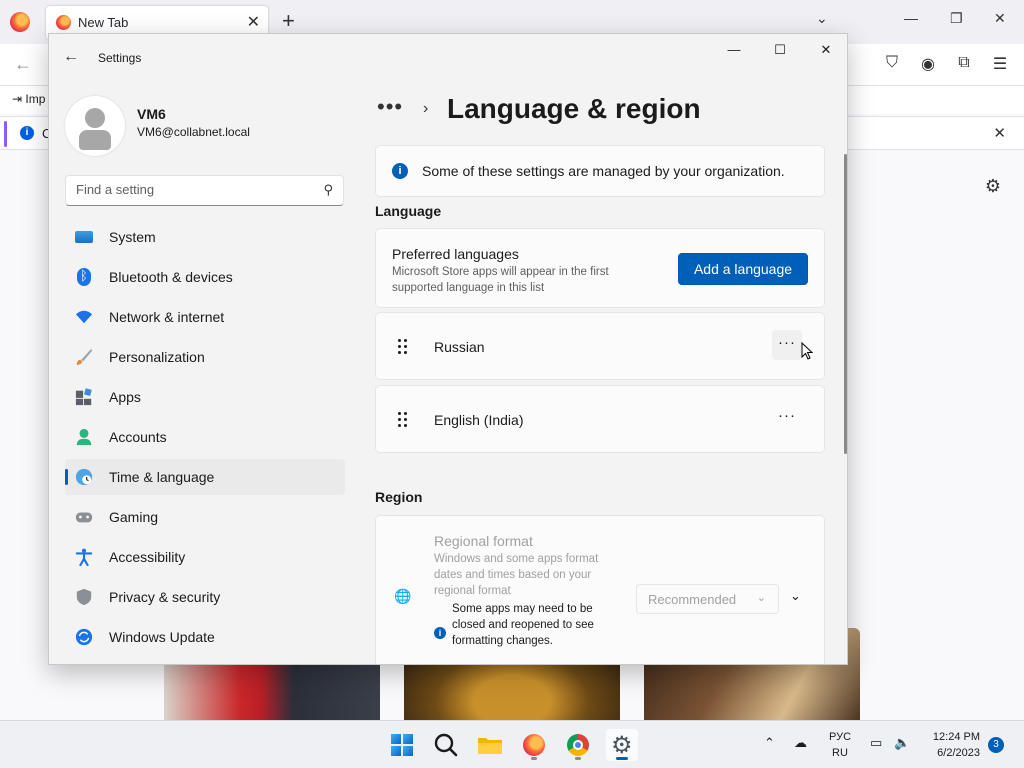 Image resolution: width=1024 pixels, height=768 pixels. Describe the element at coordinates (446, 745) in the screenshot. I see `taskbar-search-button` at that location.